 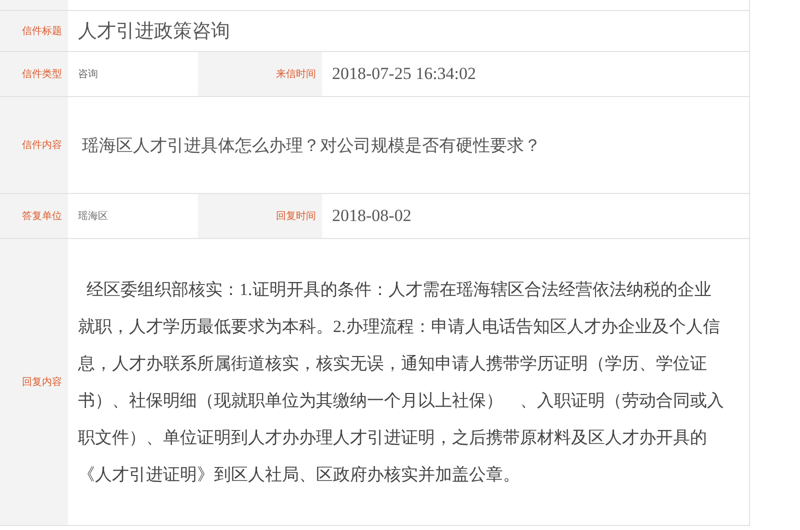 I want to click on field-label: 回复内容, so click(x=42, y=382).